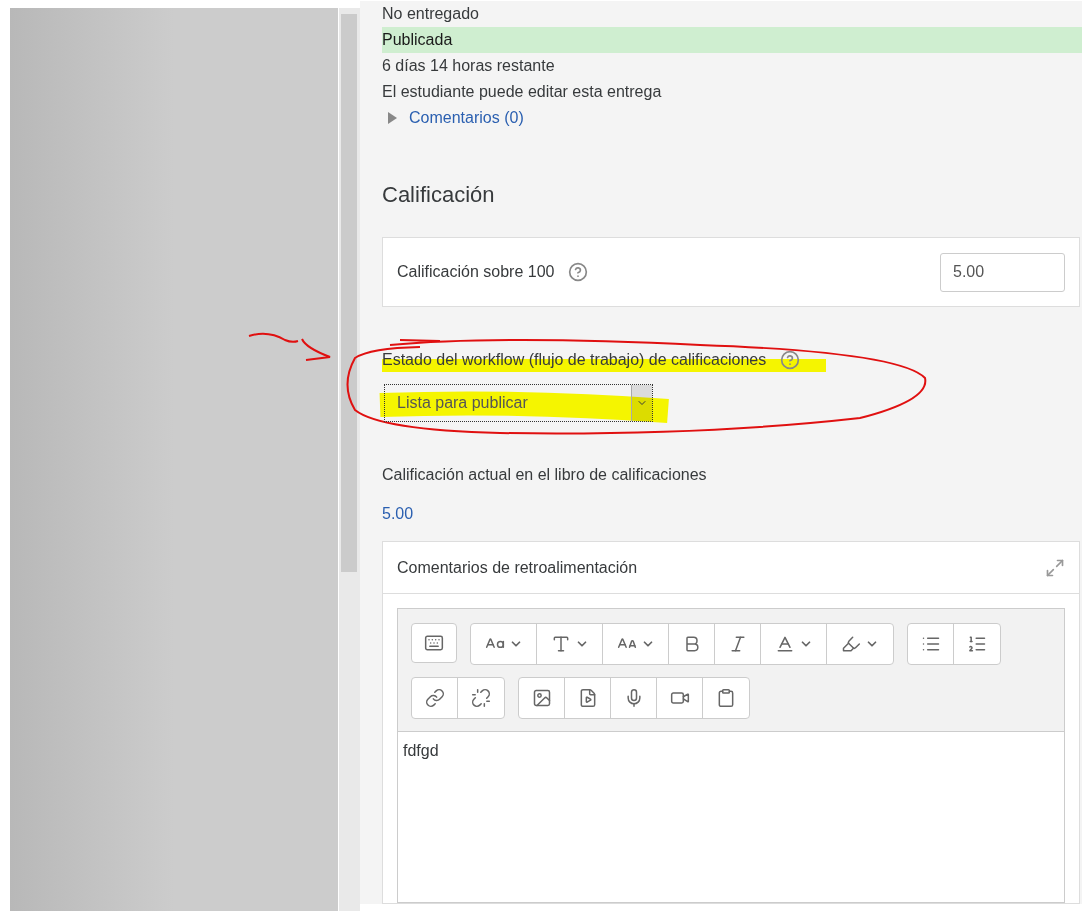 The height and width of the screenshot is (911, 1084). Describe the element at coordinates (349, 293) in the screenshot. I see `scrollbar-thumb` at that location.